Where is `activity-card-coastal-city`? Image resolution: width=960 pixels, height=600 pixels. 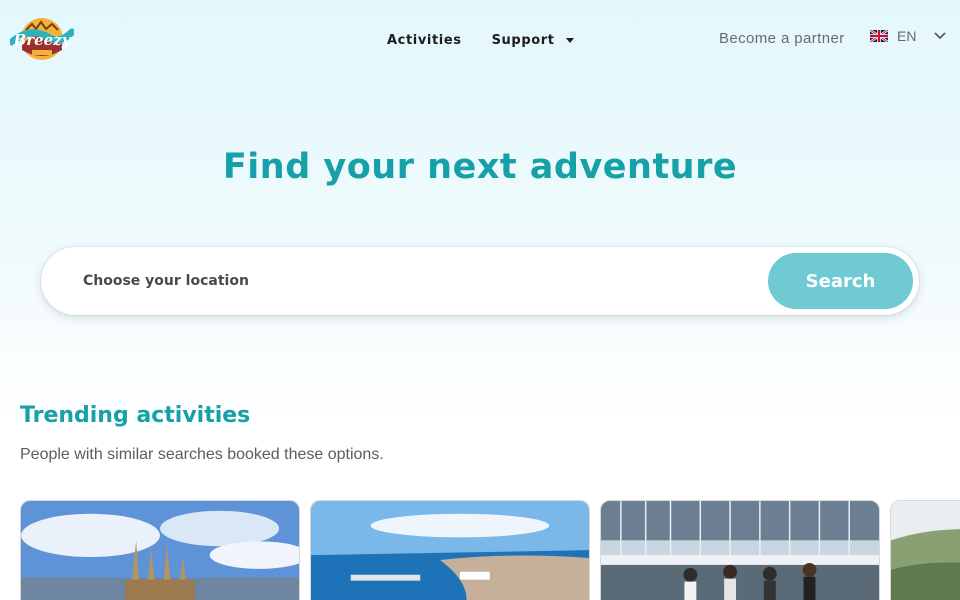 activity-card-coastal-city is located at coordinates (450, 550).